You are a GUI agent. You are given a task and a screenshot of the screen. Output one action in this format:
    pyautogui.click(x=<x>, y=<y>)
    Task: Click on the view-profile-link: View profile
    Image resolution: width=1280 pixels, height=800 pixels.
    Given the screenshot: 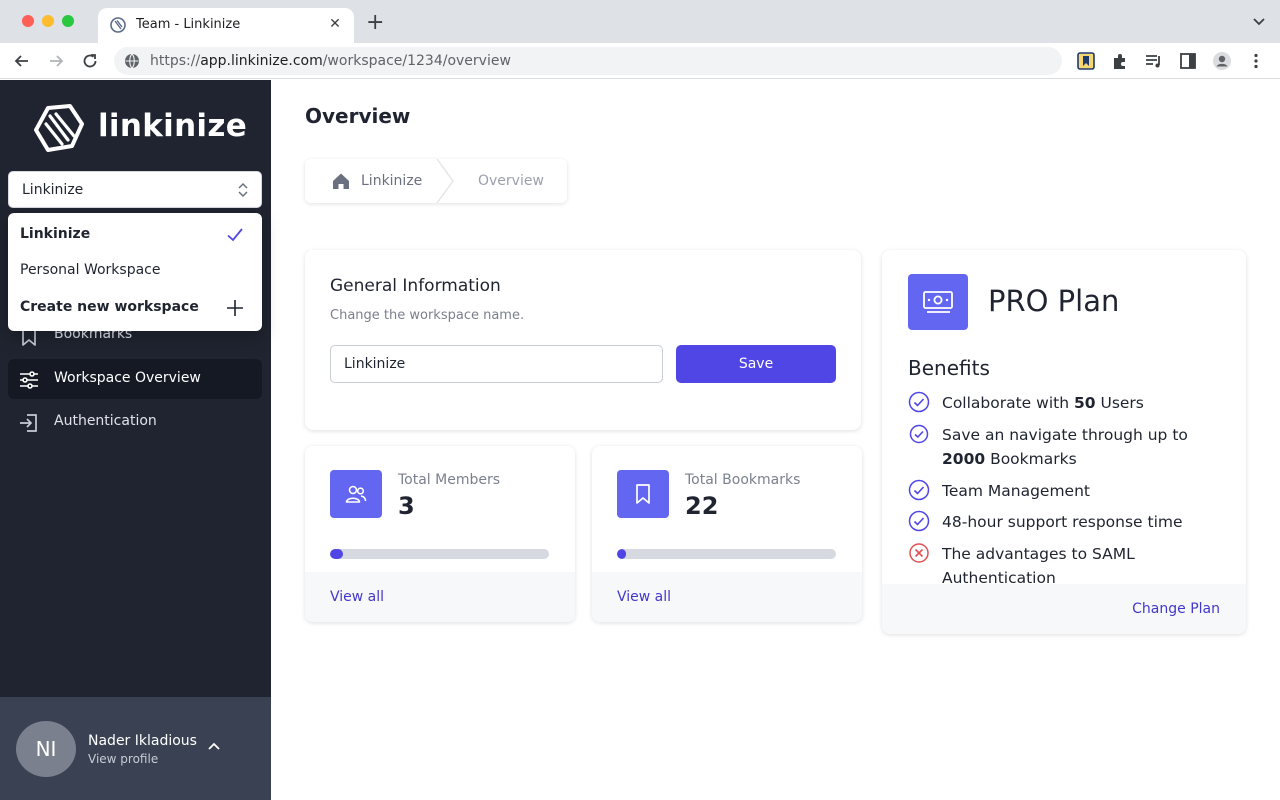 What is the action you would take?
    pyautogui.click(x=123, y=759)
    